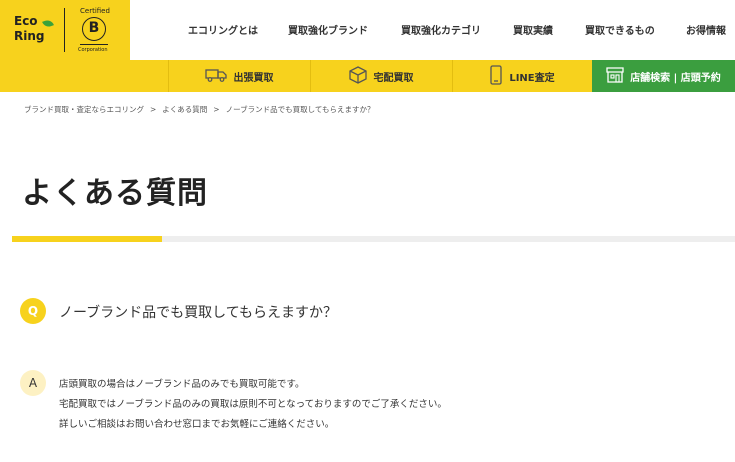 The image size is (735, 462). I want to click on nav-brands: 買取強化ブランド, so click(328, 29).